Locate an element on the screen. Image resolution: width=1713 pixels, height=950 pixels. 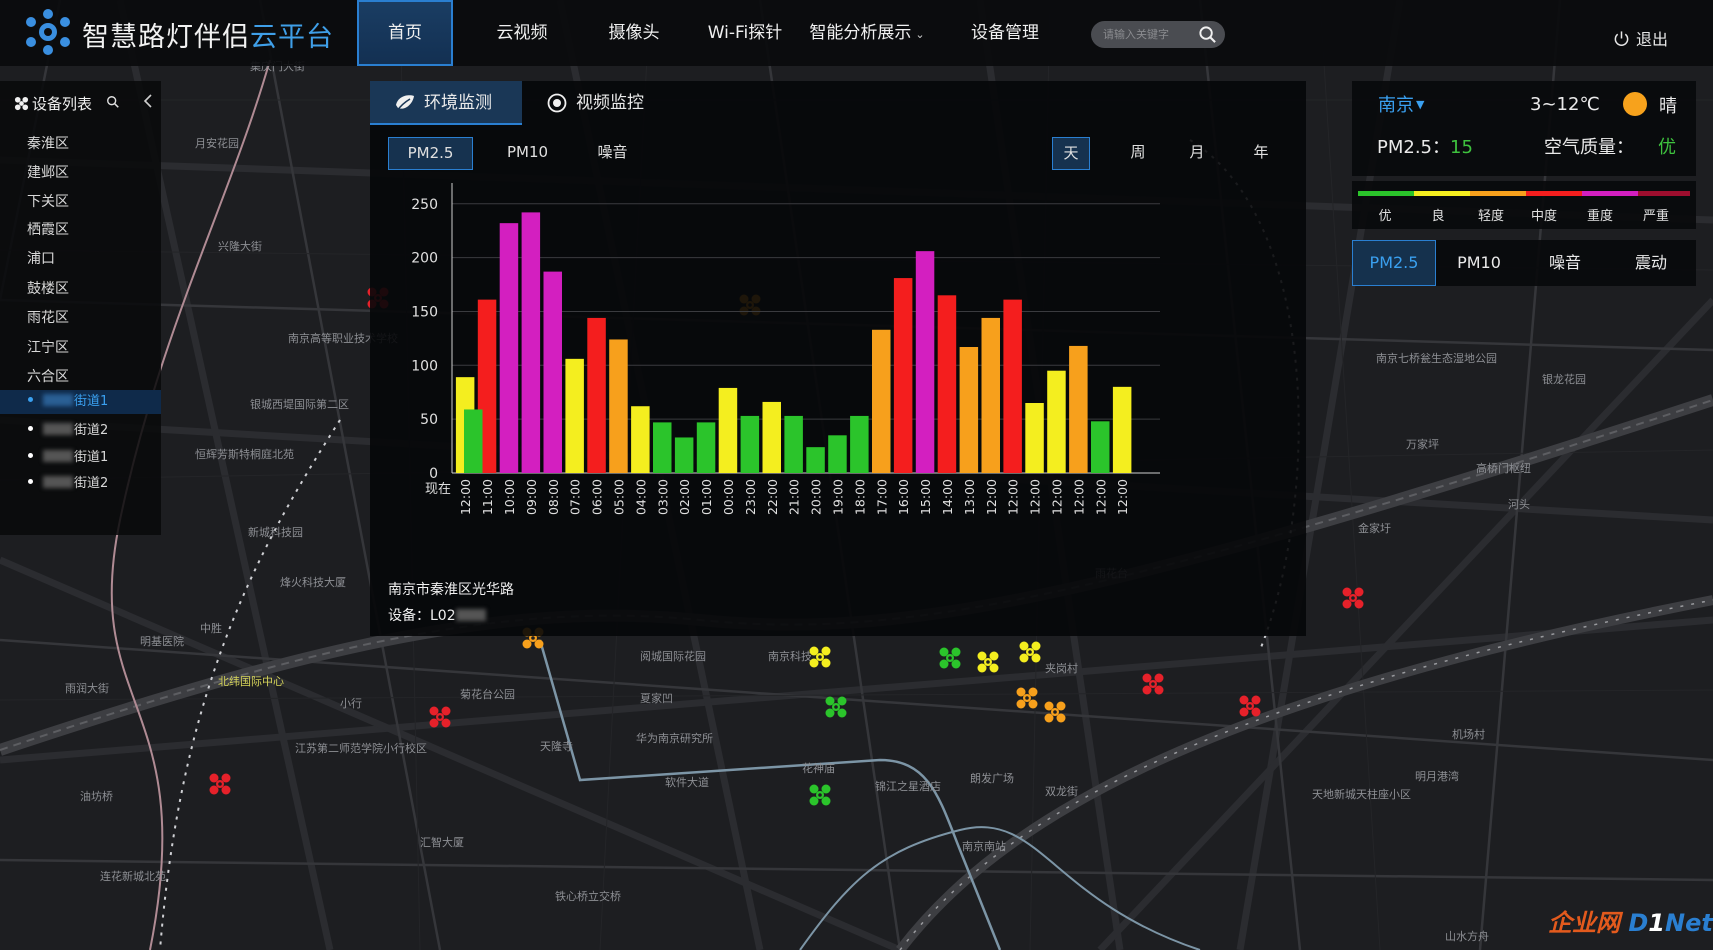
metric-tab-pm25: PM2.5 is located at coordinates (430, 153).